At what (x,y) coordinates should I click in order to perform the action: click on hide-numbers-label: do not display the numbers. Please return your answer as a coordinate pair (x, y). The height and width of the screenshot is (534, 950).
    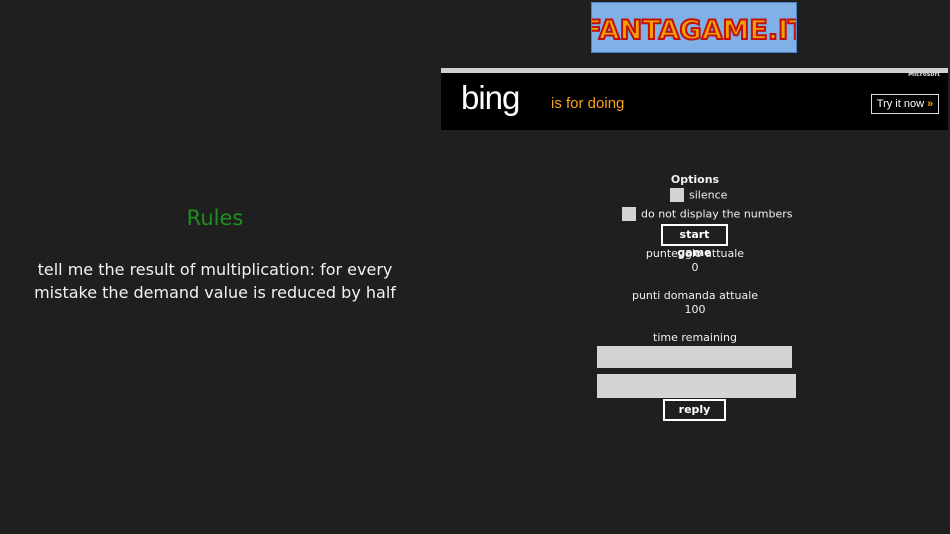
    Looking at the image, I should click on (717, 214).